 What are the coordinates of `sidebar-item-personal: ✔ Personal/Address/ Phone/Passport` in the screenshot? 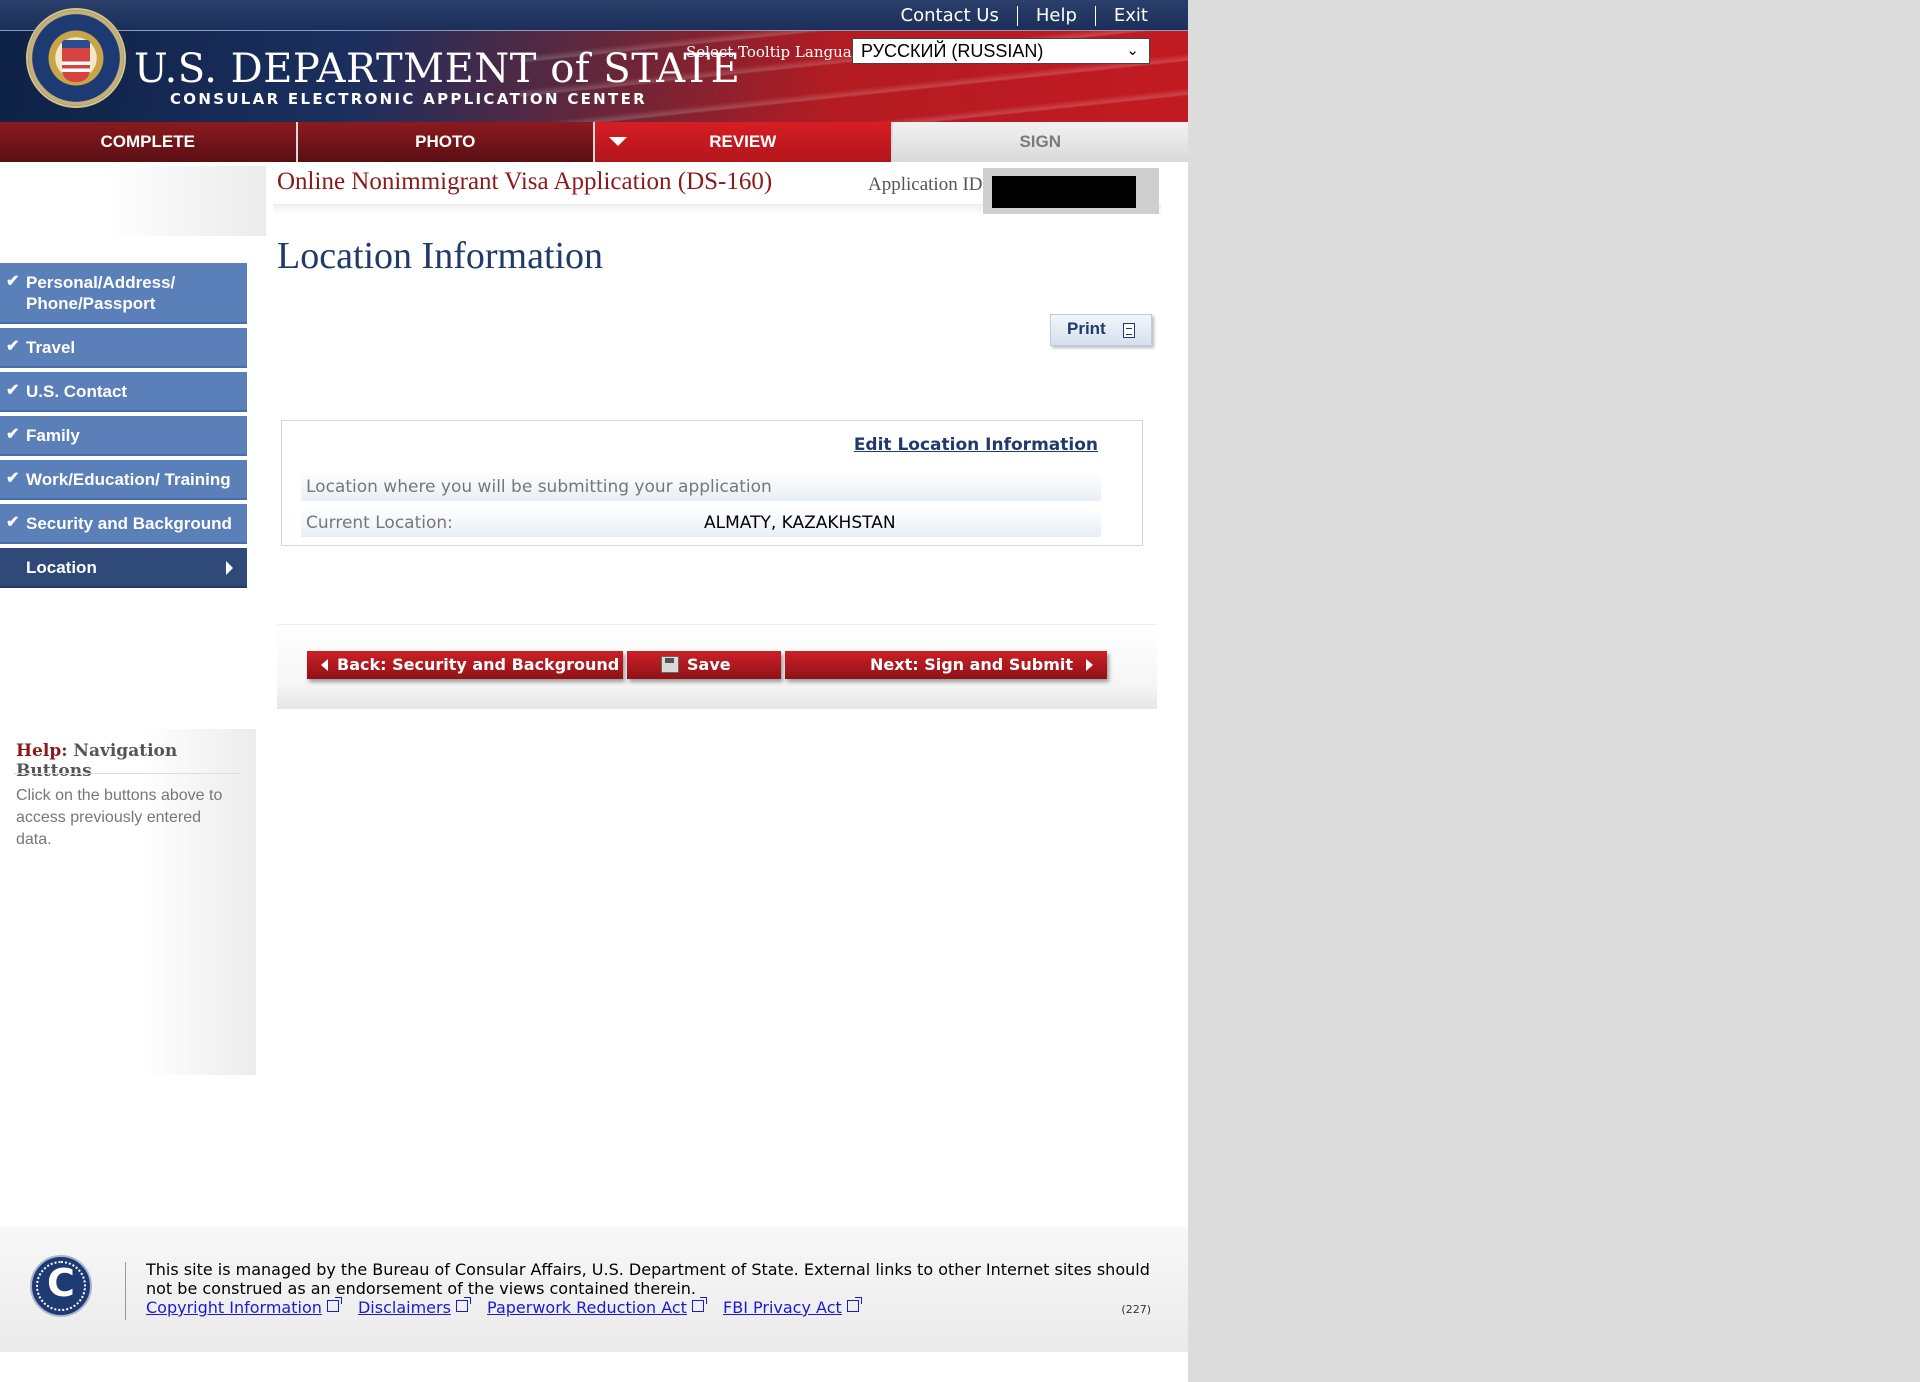 It's located at (123, 293).